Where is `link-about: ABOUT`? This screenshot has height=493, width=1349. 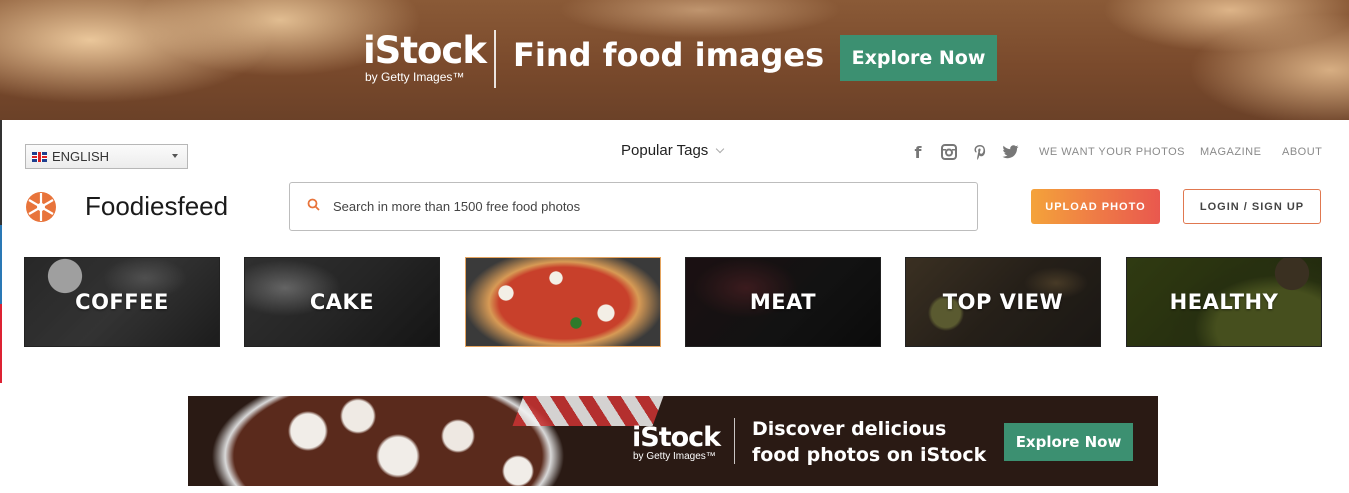
link-about: ABOUT is located at coordinates (1302, 152).